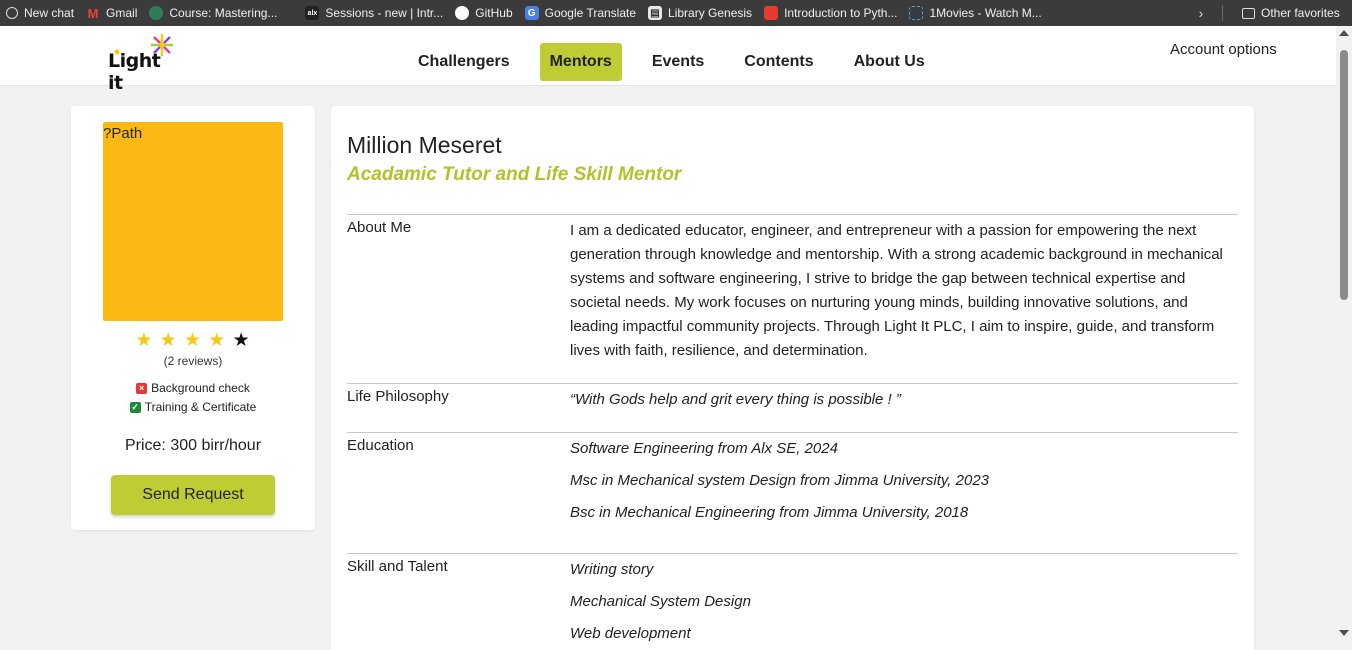 This screenshot has width=1352, height=650. I want to click on training-status: ✓ Training & Certificate, so click(193, 407).